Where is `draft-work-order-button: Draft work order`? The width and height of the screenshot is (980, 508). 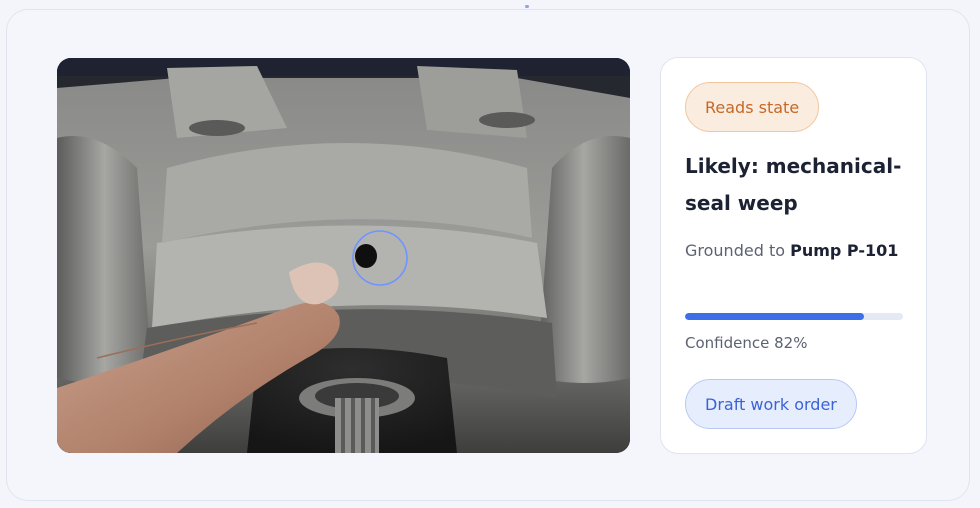
draft-work-order-button: Draft work order is located at coordinates (771, 404).